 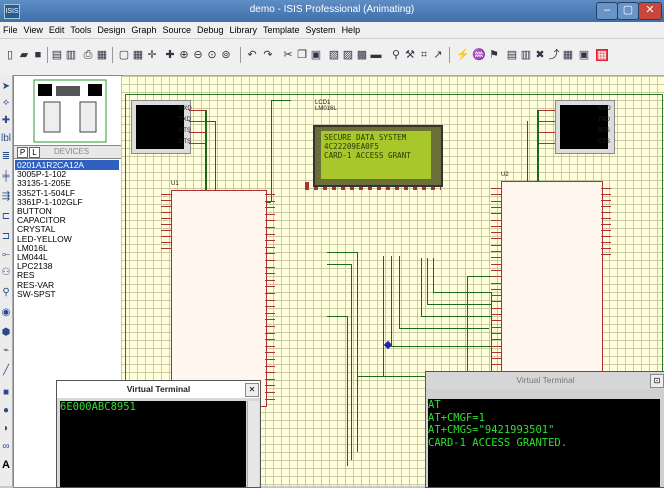 What do you see at coordinates (252, 55) in the screenshot?
I see `undo-icon: ↶` at bounding box center [252, 55].